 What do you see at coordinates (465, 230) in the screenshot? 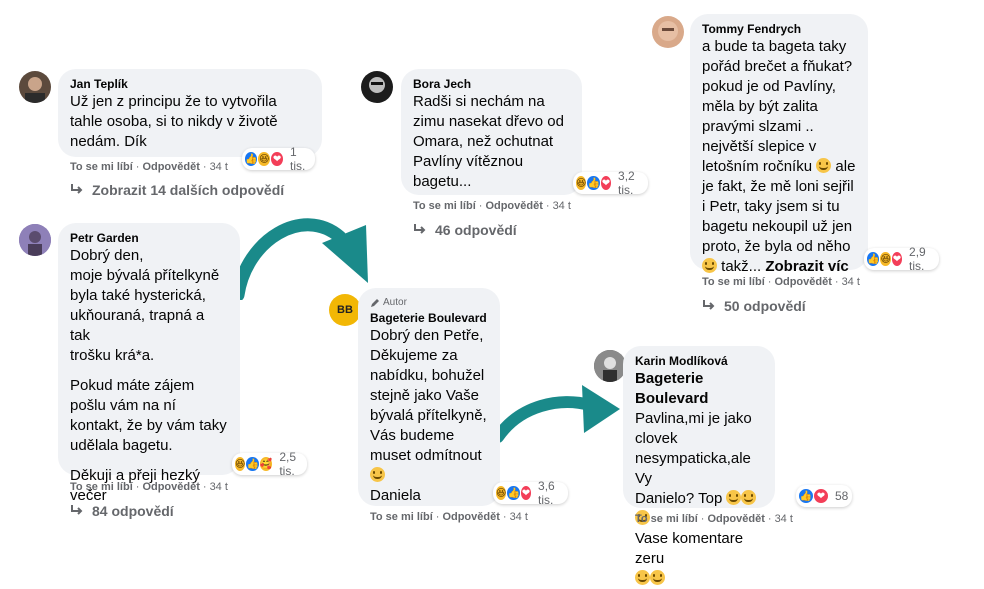
I see `view-replies-link: 46 odpovědí` at bounding box center [465, 230].